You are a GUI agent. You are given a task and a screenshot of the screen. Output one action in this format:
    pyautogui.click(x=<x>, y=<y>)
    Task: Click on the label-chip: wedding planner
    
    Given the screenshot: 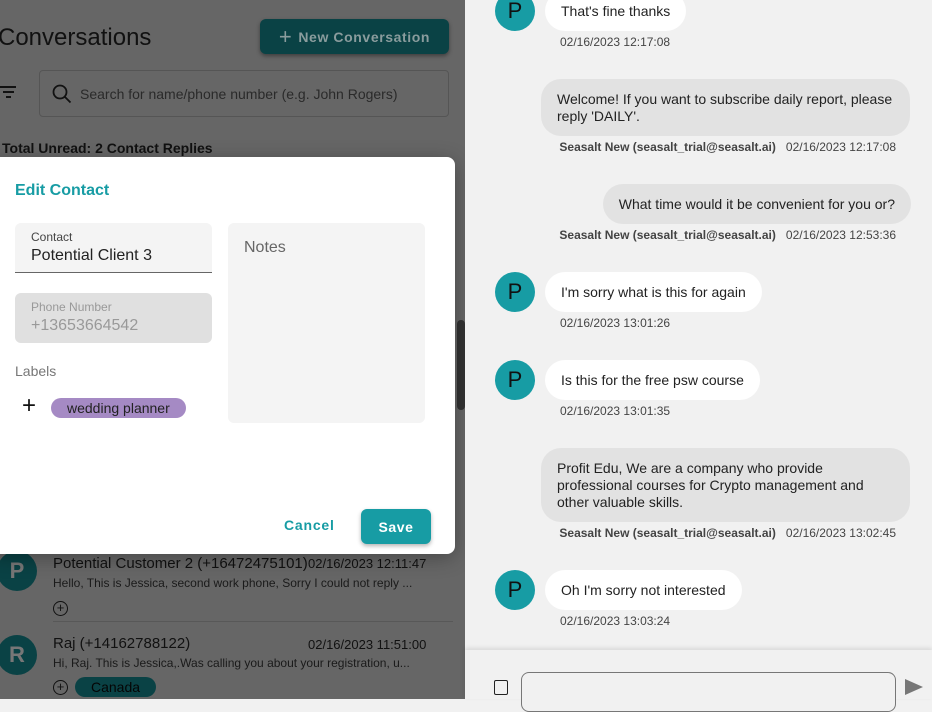 What is the action you would take?
    pyautogui.click(x=118, y=408)
    